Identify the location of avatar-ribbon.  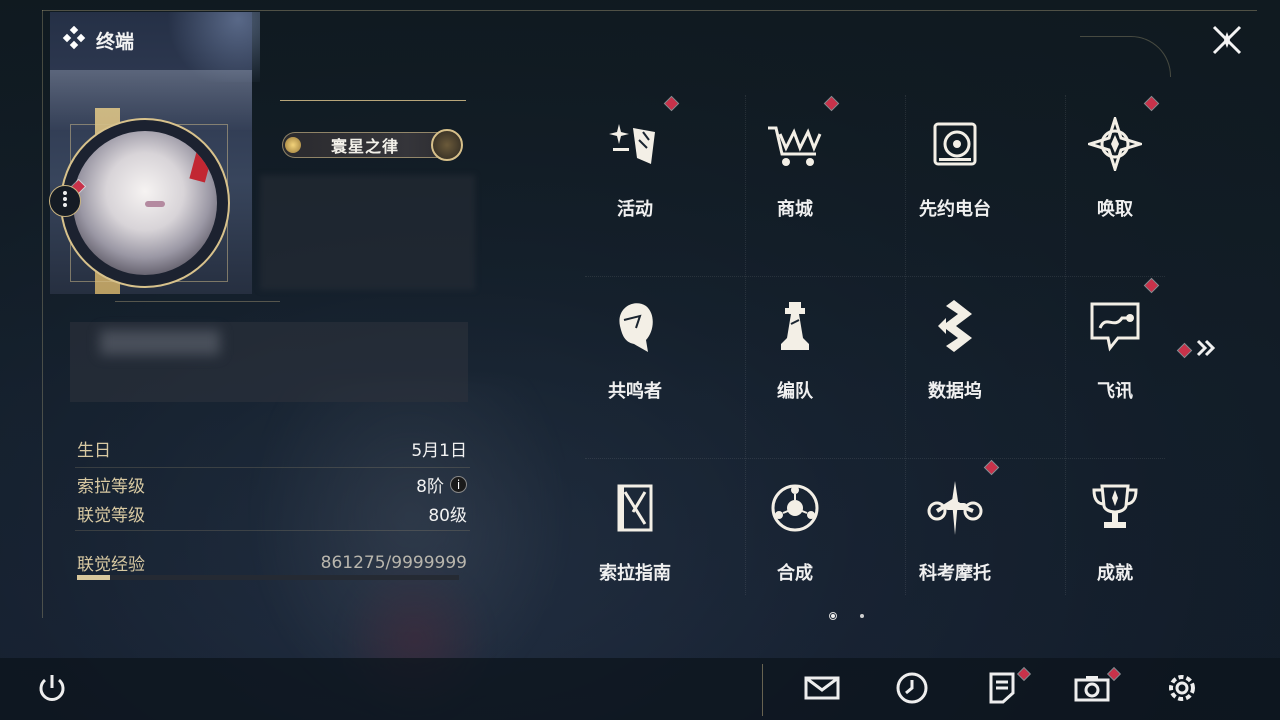
(201, 166).